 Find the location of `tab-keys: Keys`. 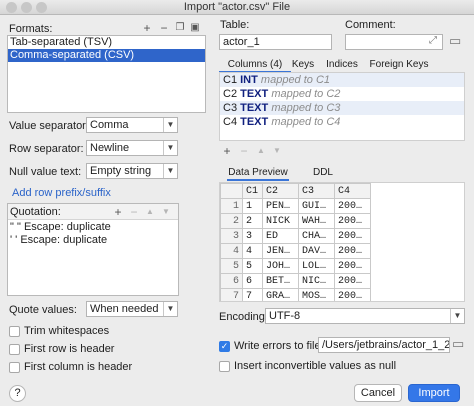

tab-keys: Keys is located at coordinates (303, 65).